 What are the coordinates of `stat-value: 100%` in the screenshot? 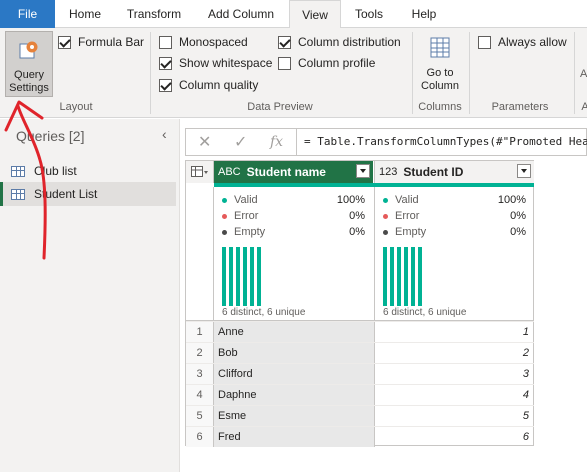 It's located at (511, 200).